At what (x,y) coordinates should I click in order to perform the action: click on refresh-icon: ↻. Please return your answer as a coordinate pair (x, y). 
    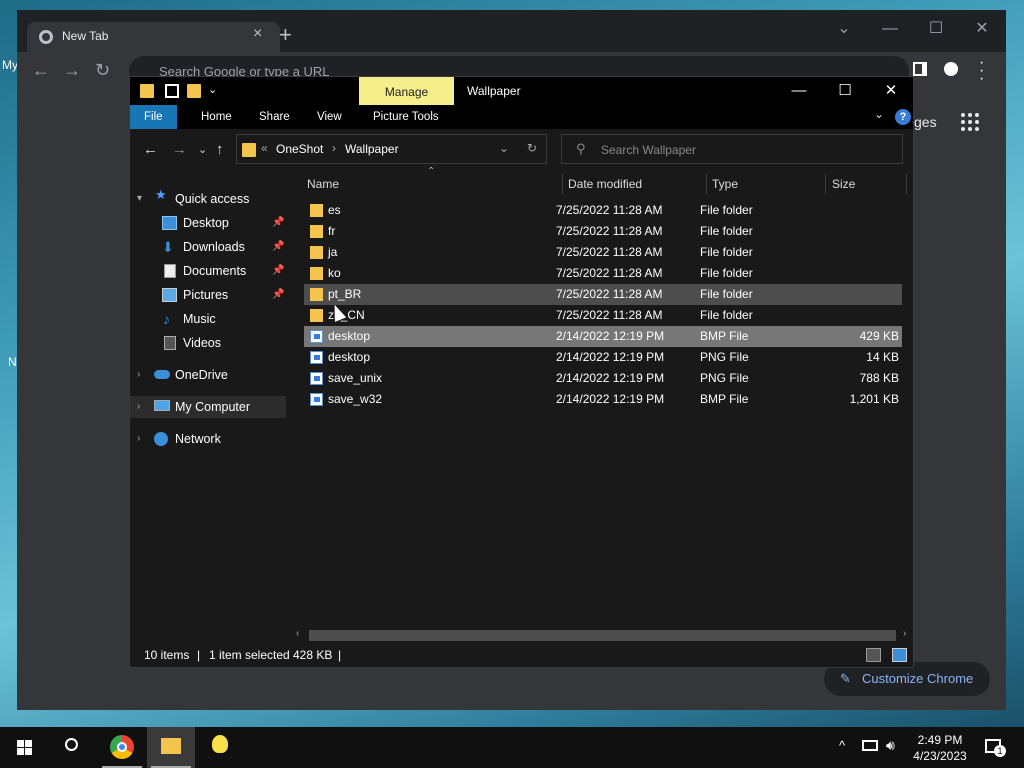
    Looking at the image, I should click on (532, 148).